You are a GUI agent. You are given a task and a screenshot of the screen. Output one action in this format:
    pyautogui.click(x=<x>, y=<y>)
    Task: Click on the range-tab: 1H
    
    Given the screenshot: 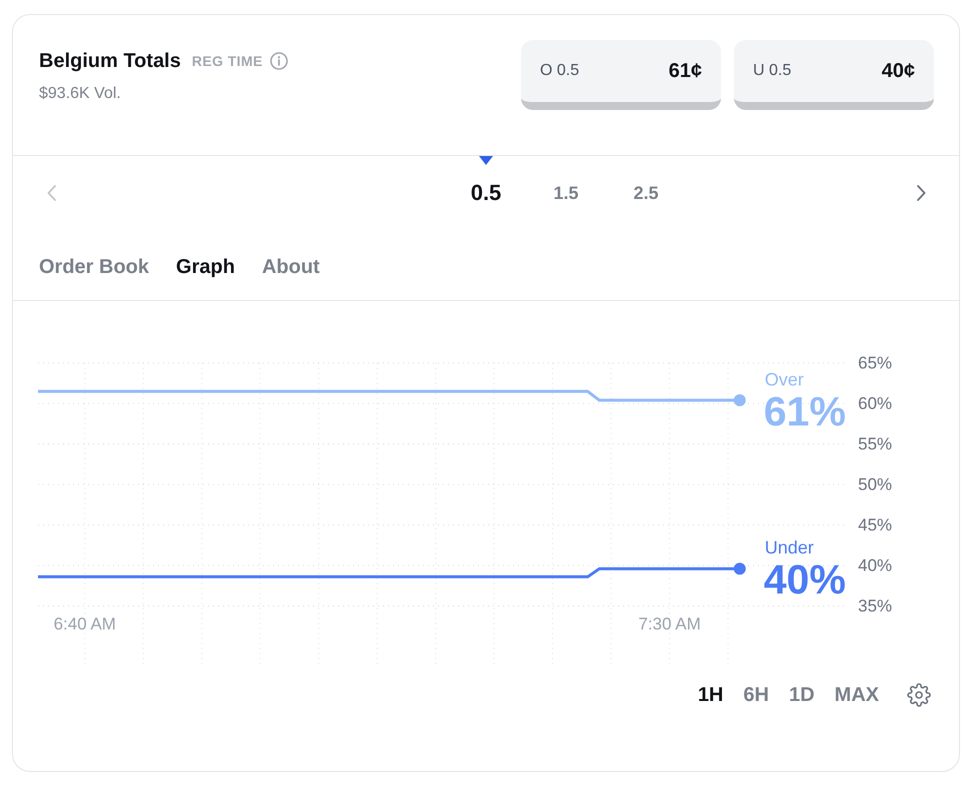 What is the action you would take?
    pyautogui.click(x=711, y=695)
    